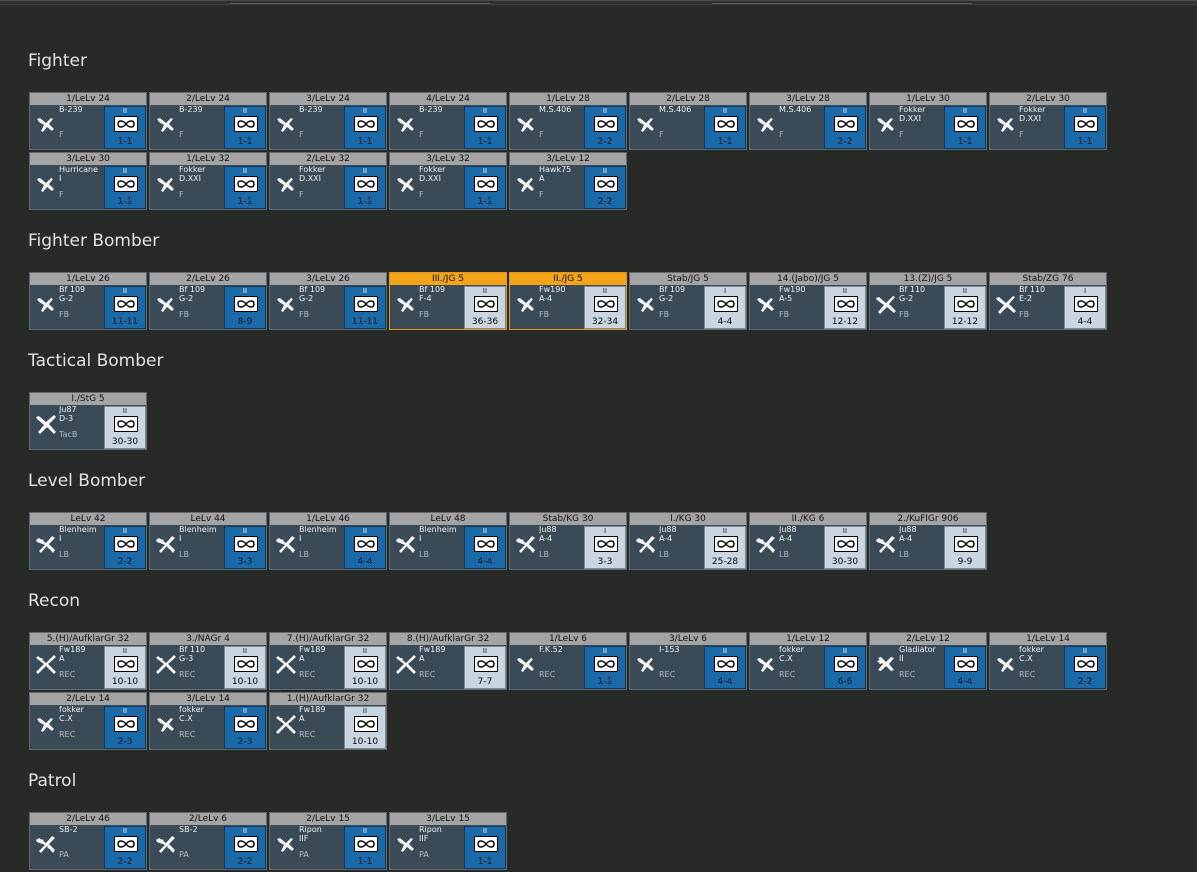 The width and height of the screenshot is (1197, 872). Describe the element at coordinates (1048, 661) in the screenshot. I see `unit-card: 1/LeLv 14 fokker C.X REC II 2-2` at that location.